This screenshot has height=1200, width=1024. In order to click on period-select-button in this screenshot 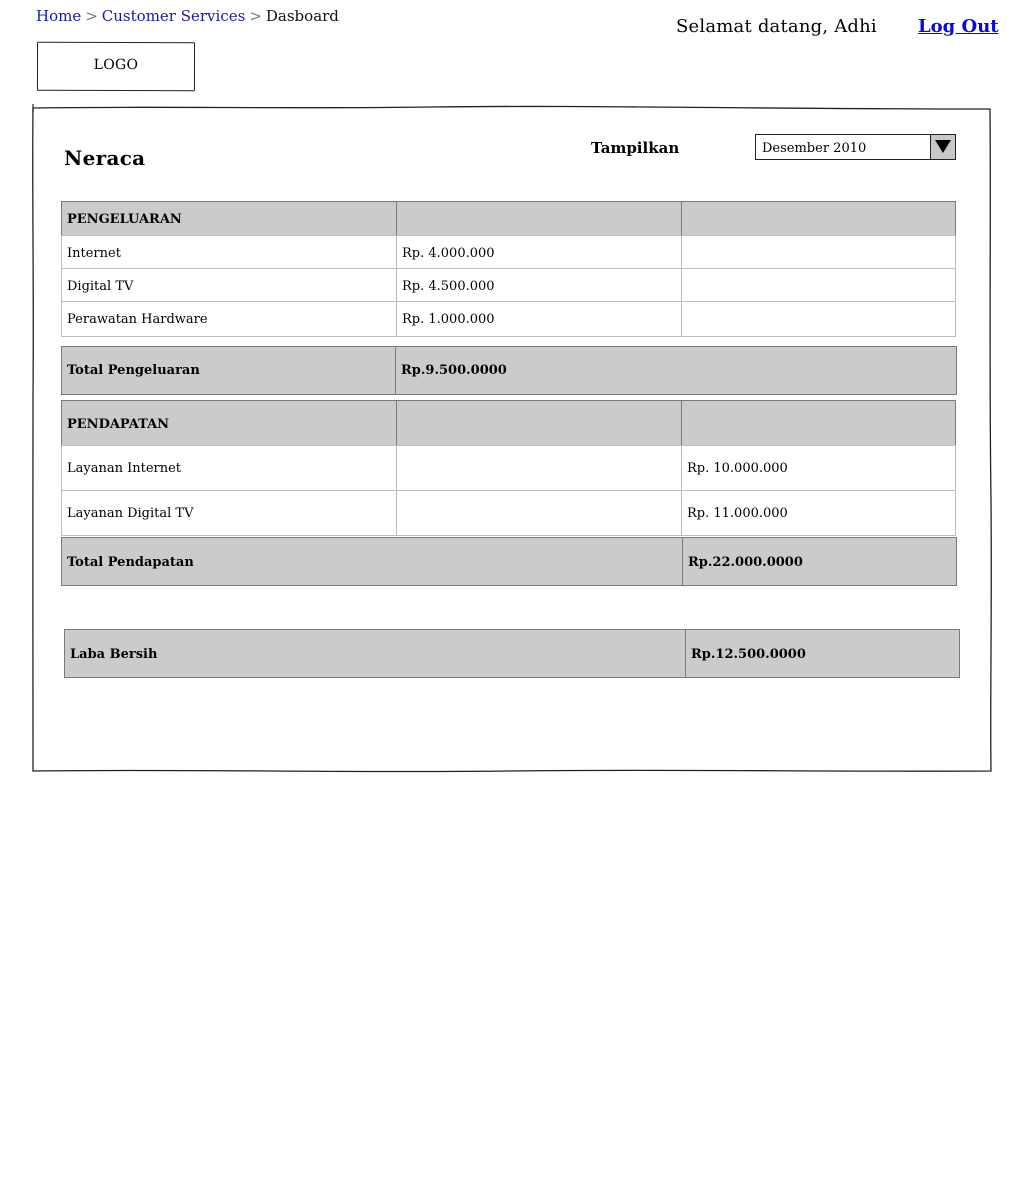, I will do `click(943, 147)`.